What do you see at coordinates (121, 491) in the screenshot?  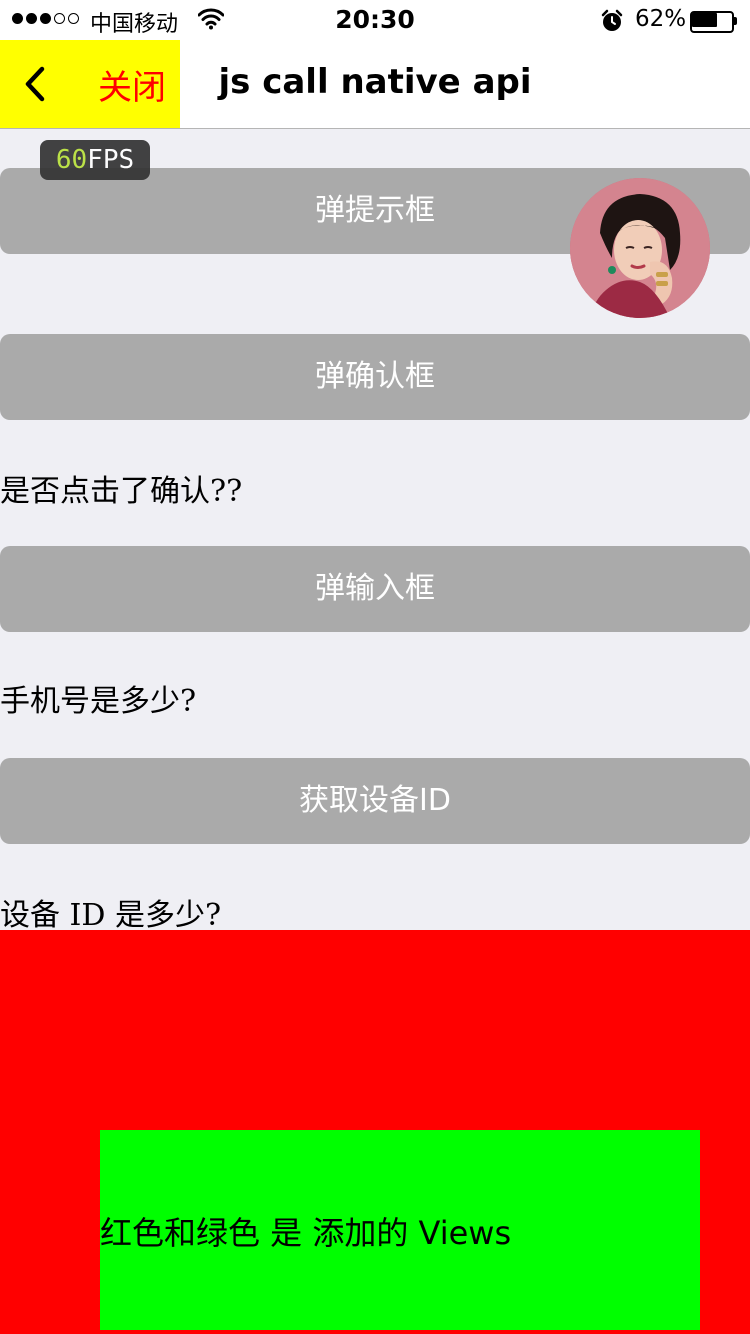 I see `confirm-result-text: 是否点击了确认??` at bounding box center [121, 491].